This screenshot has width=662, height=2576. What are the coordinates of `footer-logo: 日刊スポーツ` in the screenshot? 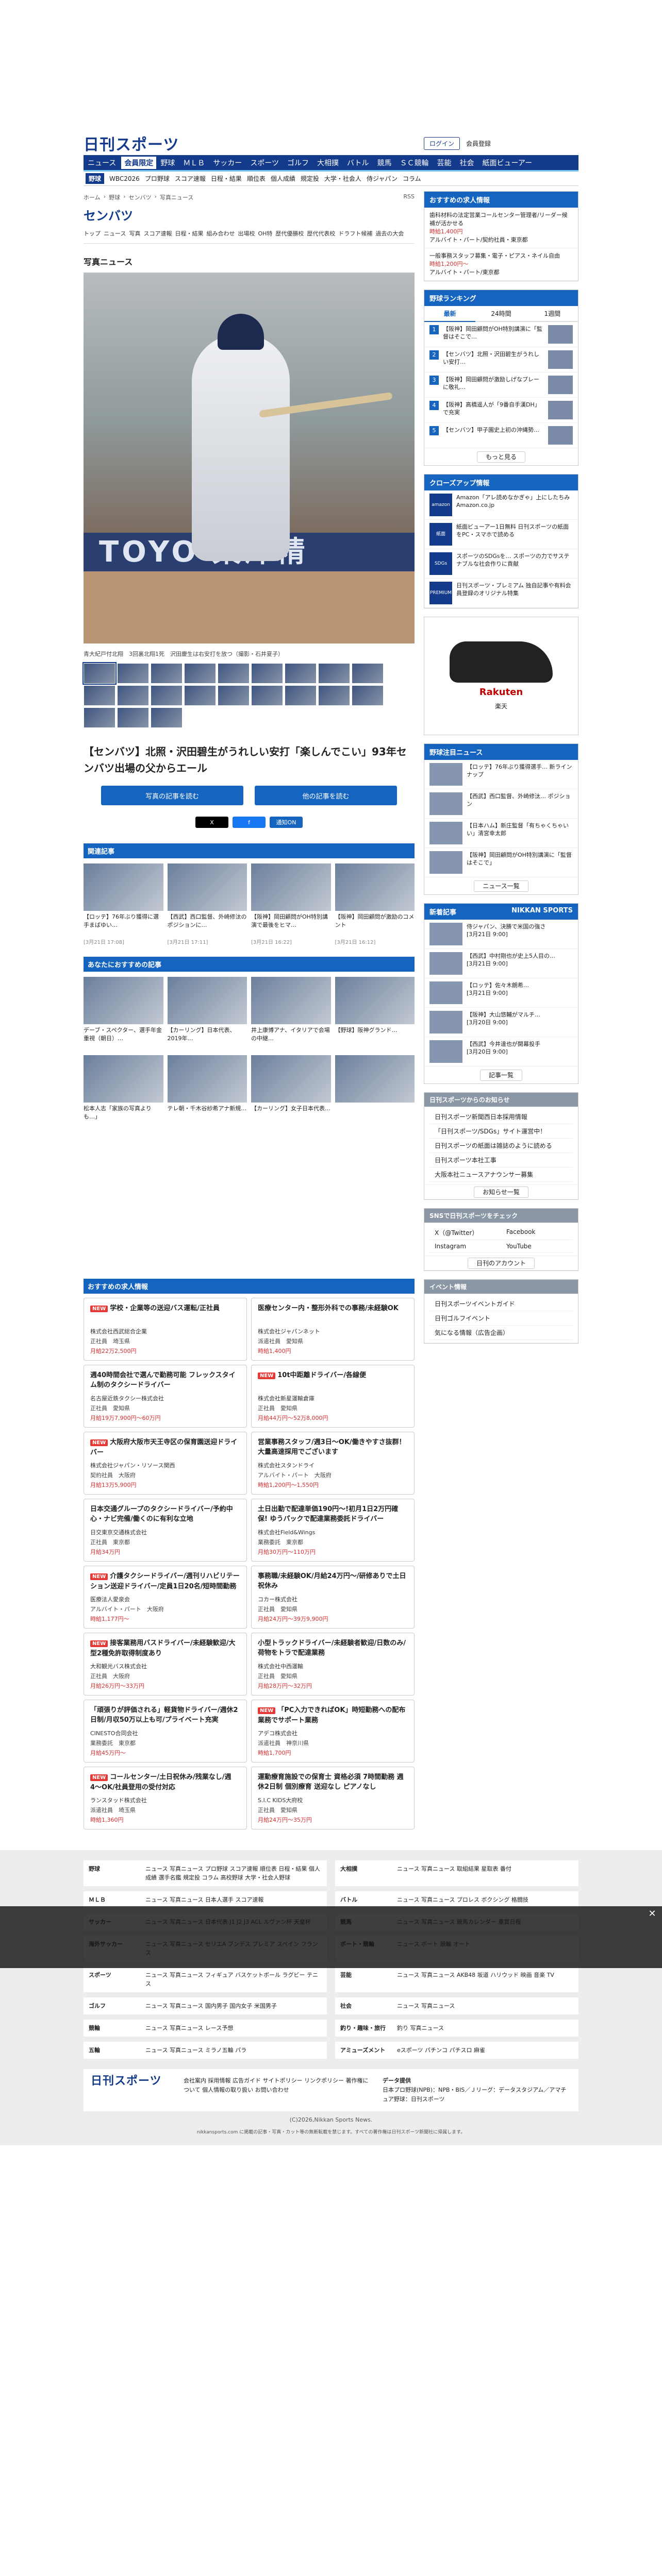 It's located at (132, 2081).